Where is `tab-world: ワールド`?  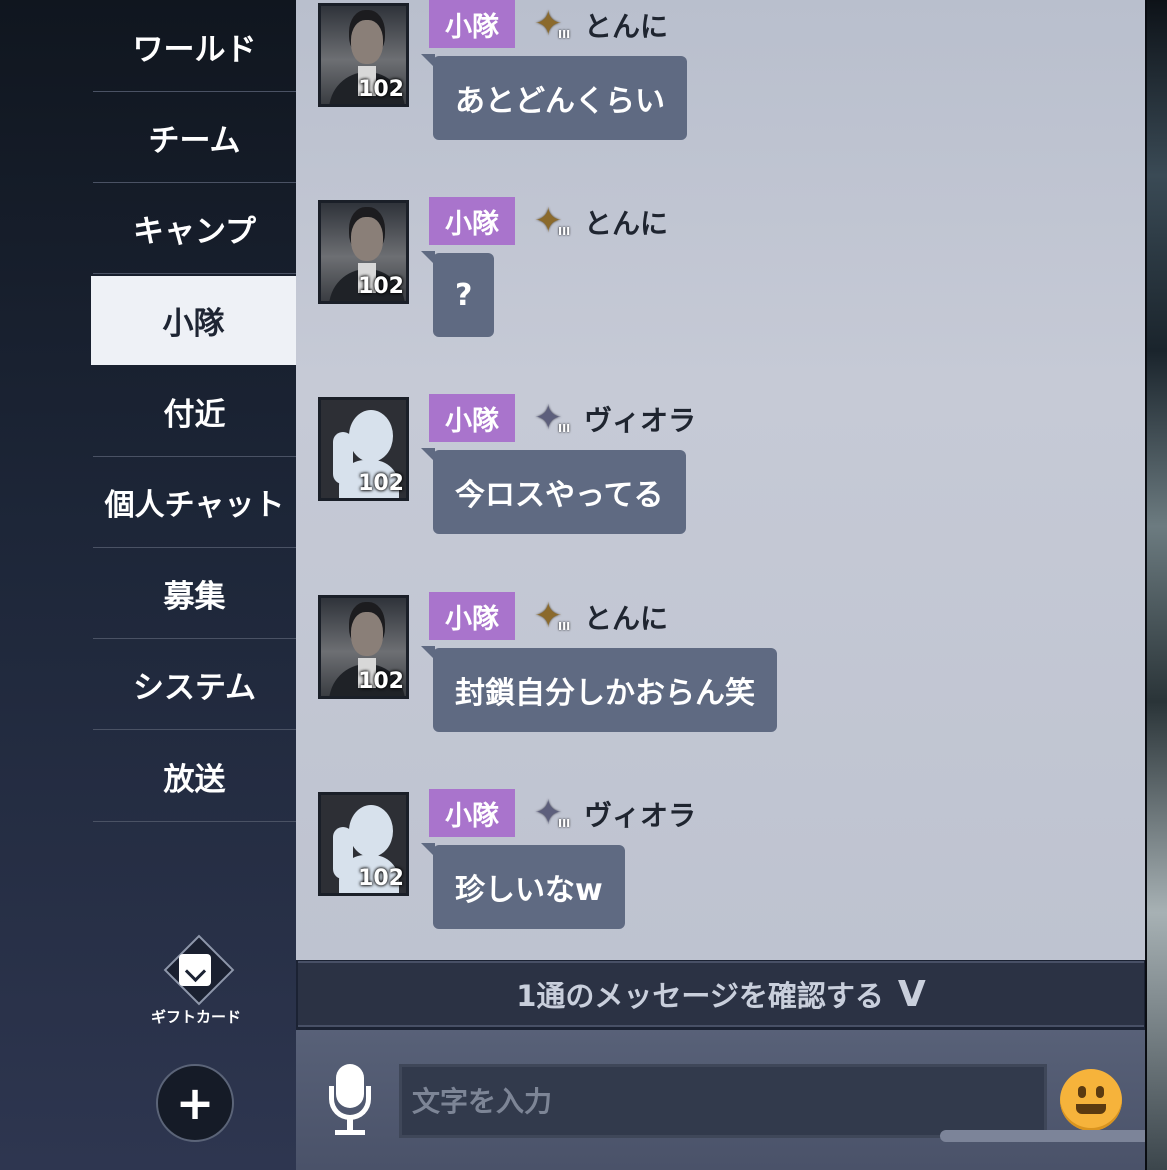
tab-world: ワールド is located at coordinates (194, 46).